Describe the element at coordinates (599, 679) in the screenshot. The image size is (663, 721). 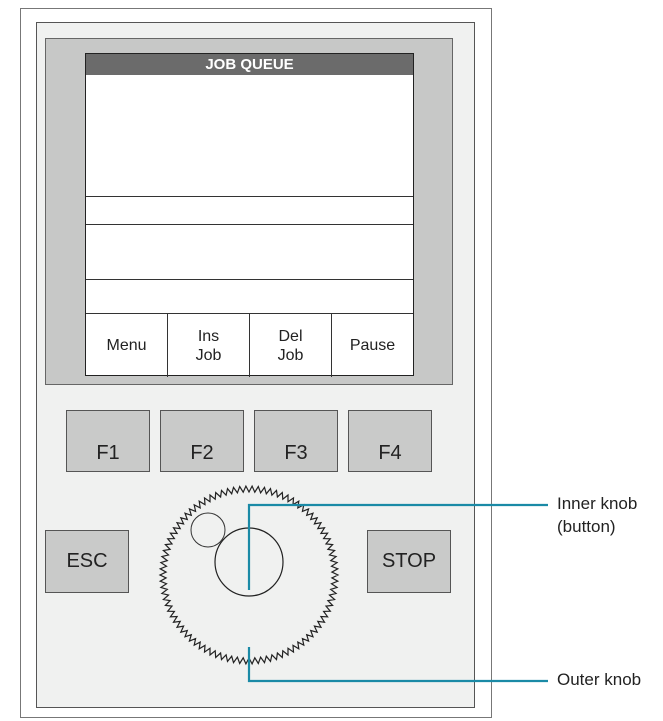
I see `outer-knob-label: Outer knob` at that location.